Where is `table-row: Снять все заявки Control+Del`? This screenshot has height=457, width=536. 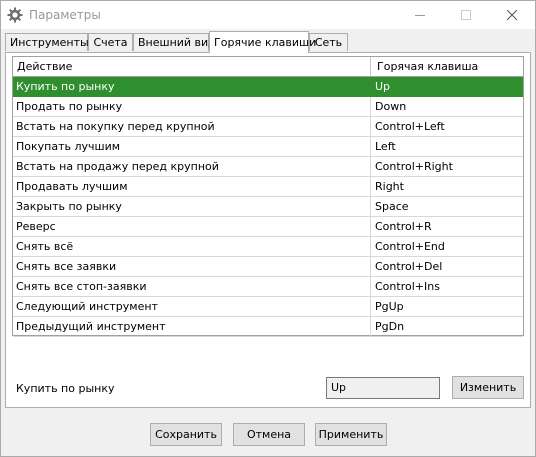
table-row: Снять все заявки Control+Del is located at coordinates (268, 267).